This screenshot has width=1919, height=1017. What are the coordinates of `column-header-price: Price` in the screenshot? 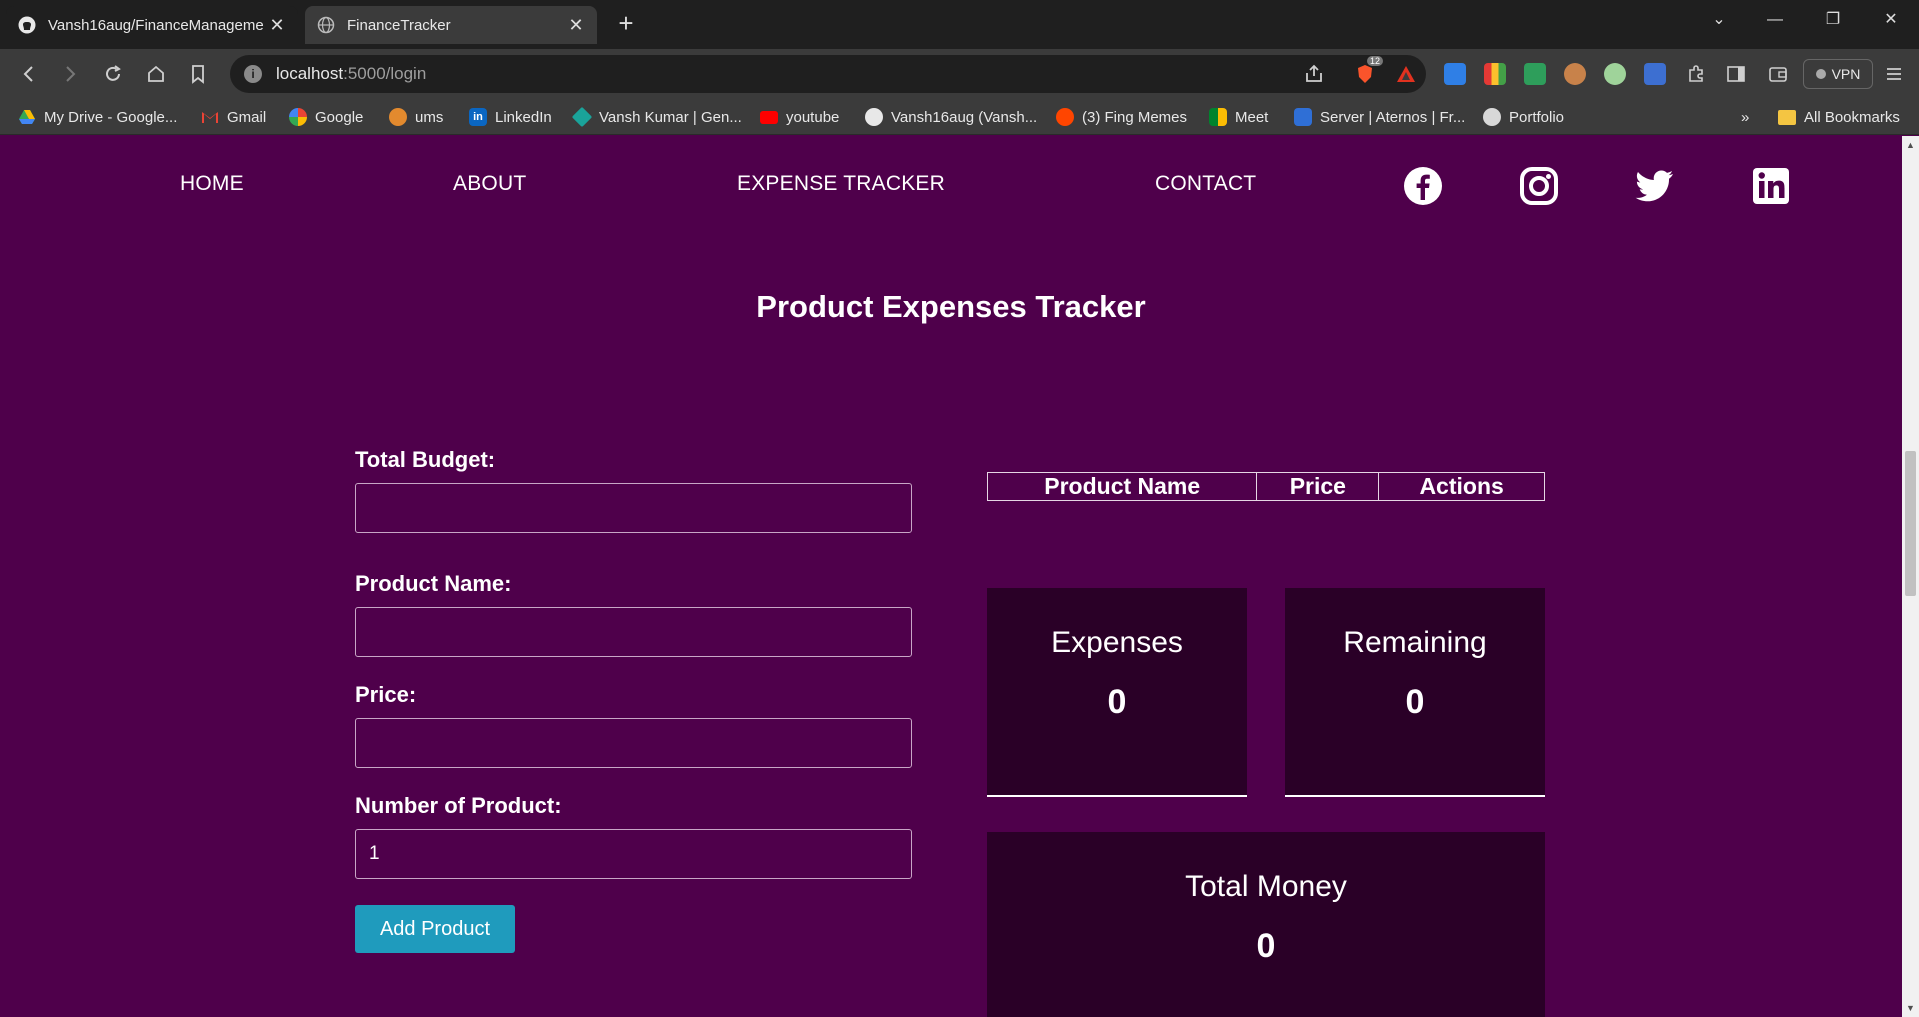 It's located at (1318, 486).